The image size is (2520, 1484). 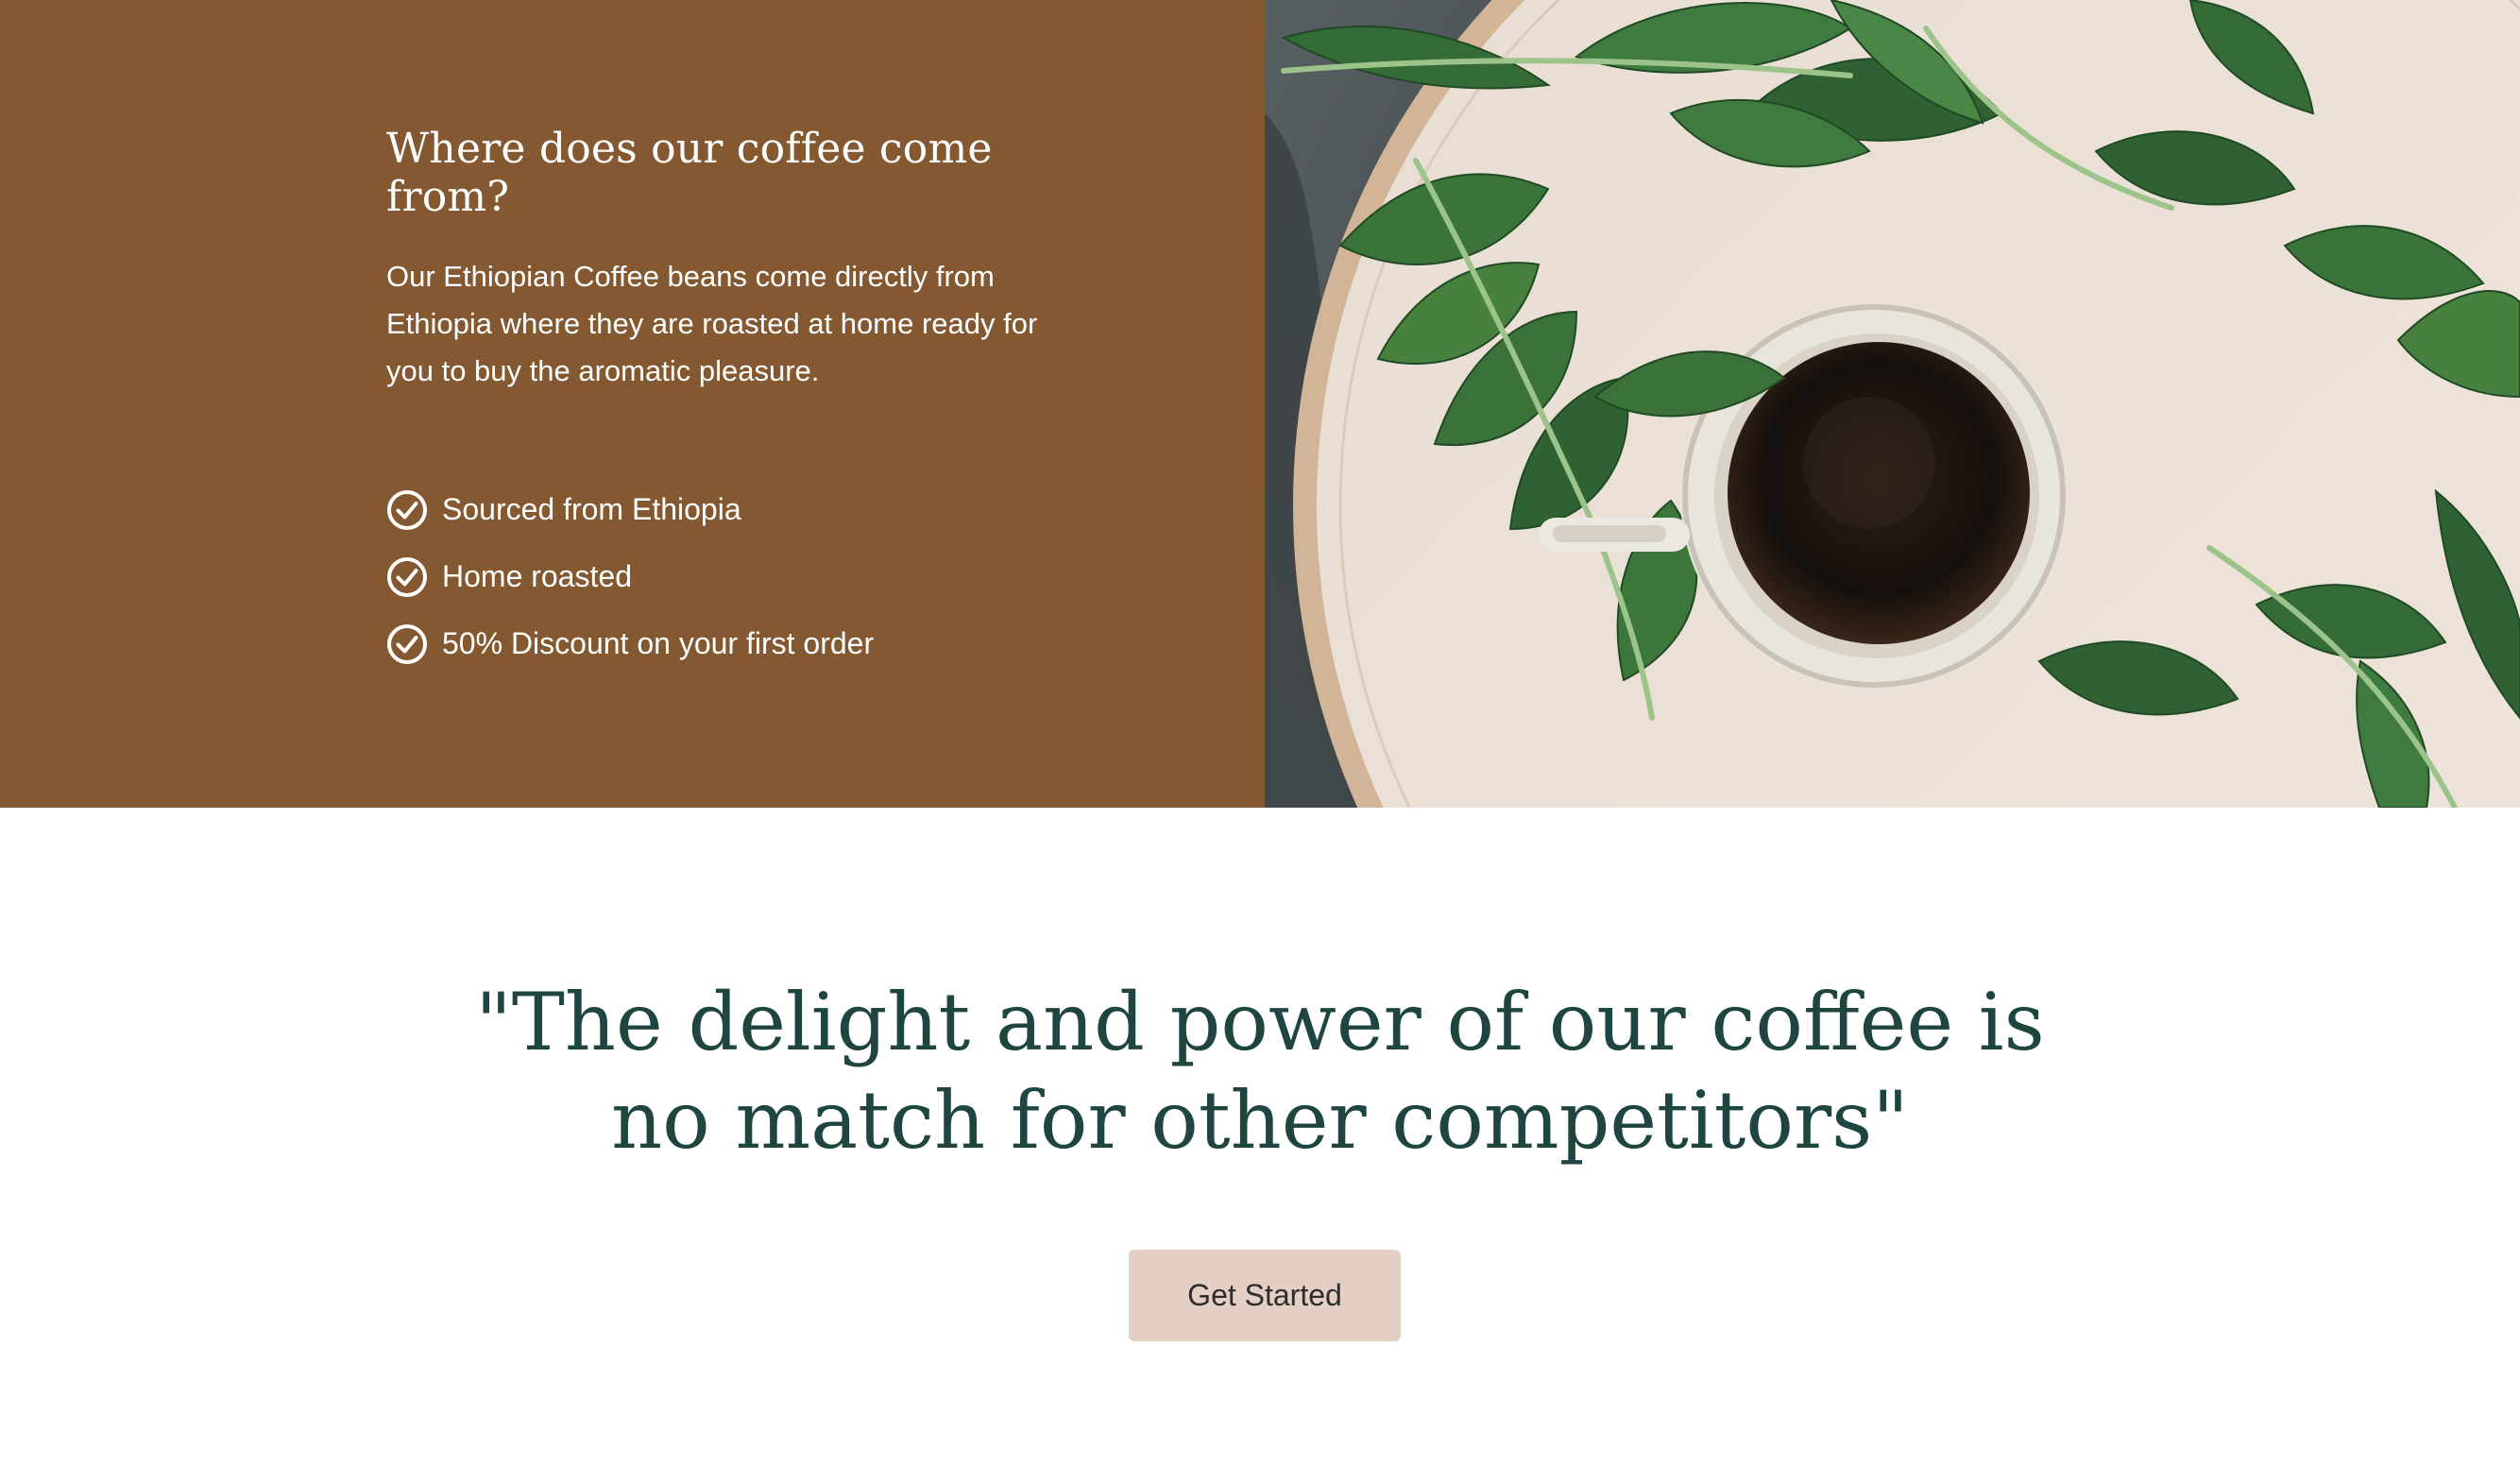 What do you see at coordinates (689, 173) in the screenshot?
I see `section-title: Where does our coffee come from?` at bounding box center [689, 173].